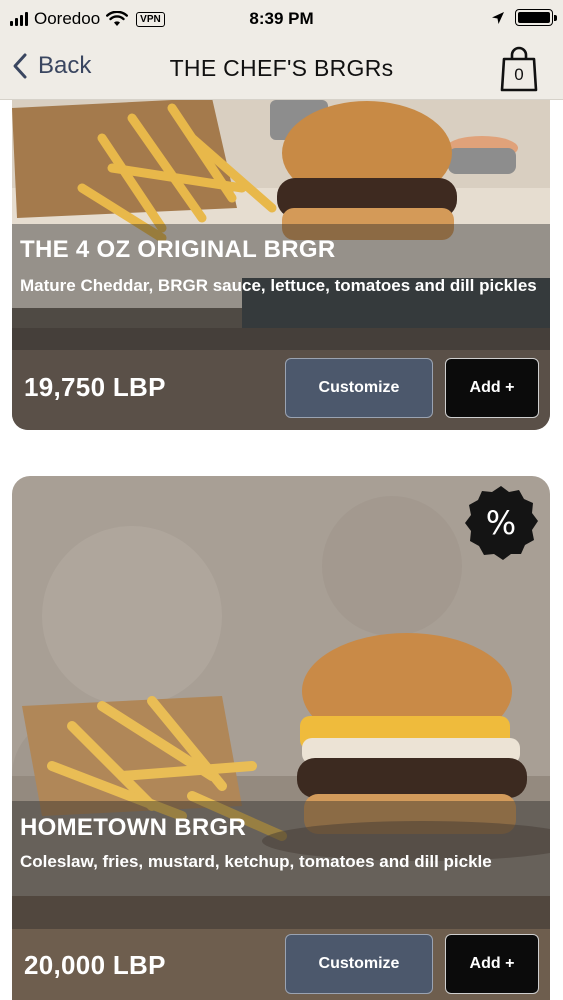 The image size is (563, 1000). I want to click on status-time: 8:39 PM, so click(281, 18).